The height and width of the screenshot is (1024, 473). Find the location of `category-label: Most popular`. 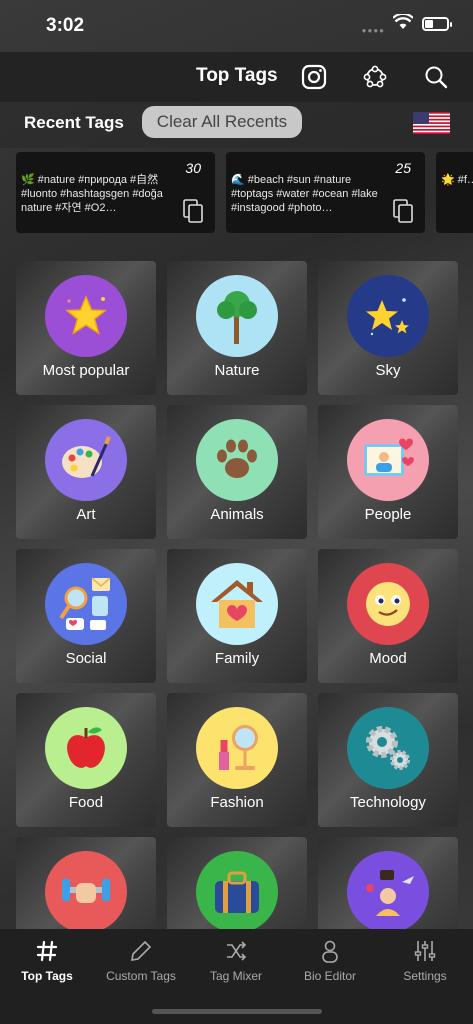

category-label: Most popular is located at coordinates (86, 370).